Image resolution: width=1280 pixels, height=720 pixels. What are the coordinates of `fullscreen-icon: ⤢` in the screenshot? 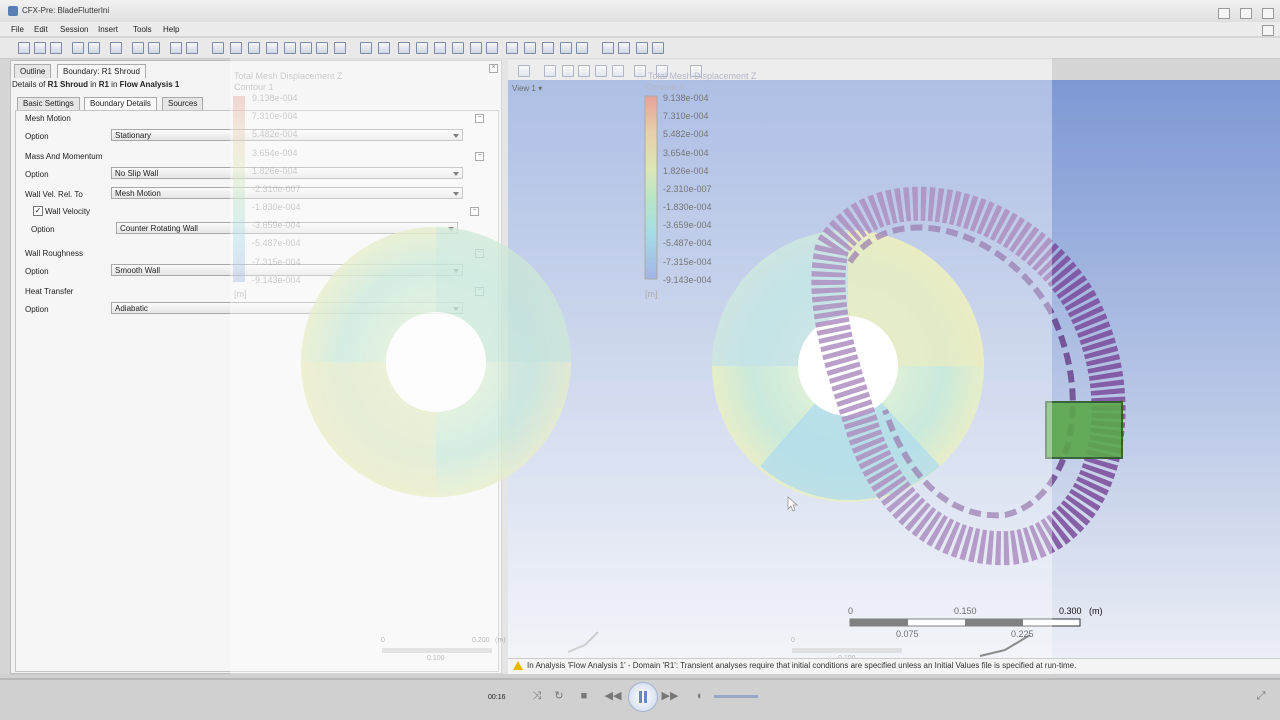 It's located at (1261, 696).